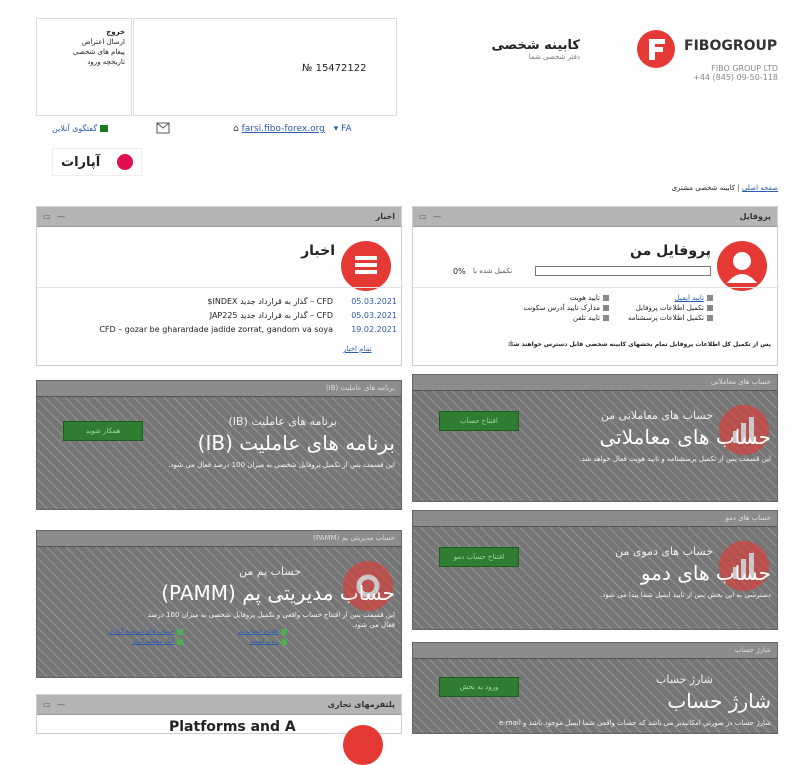 This screenshot has height=765, width=808. Describe the element at coordinates (373, 625) in the screenshot. I see `pamm-desc-2: فعال می شود.` at that location.